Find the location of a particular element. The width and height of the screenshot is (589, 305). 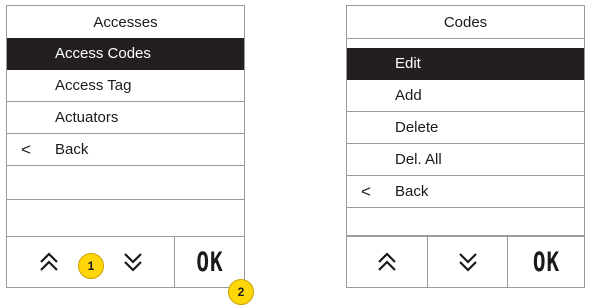

scroll-down-button is located at coordinates (467, 262).